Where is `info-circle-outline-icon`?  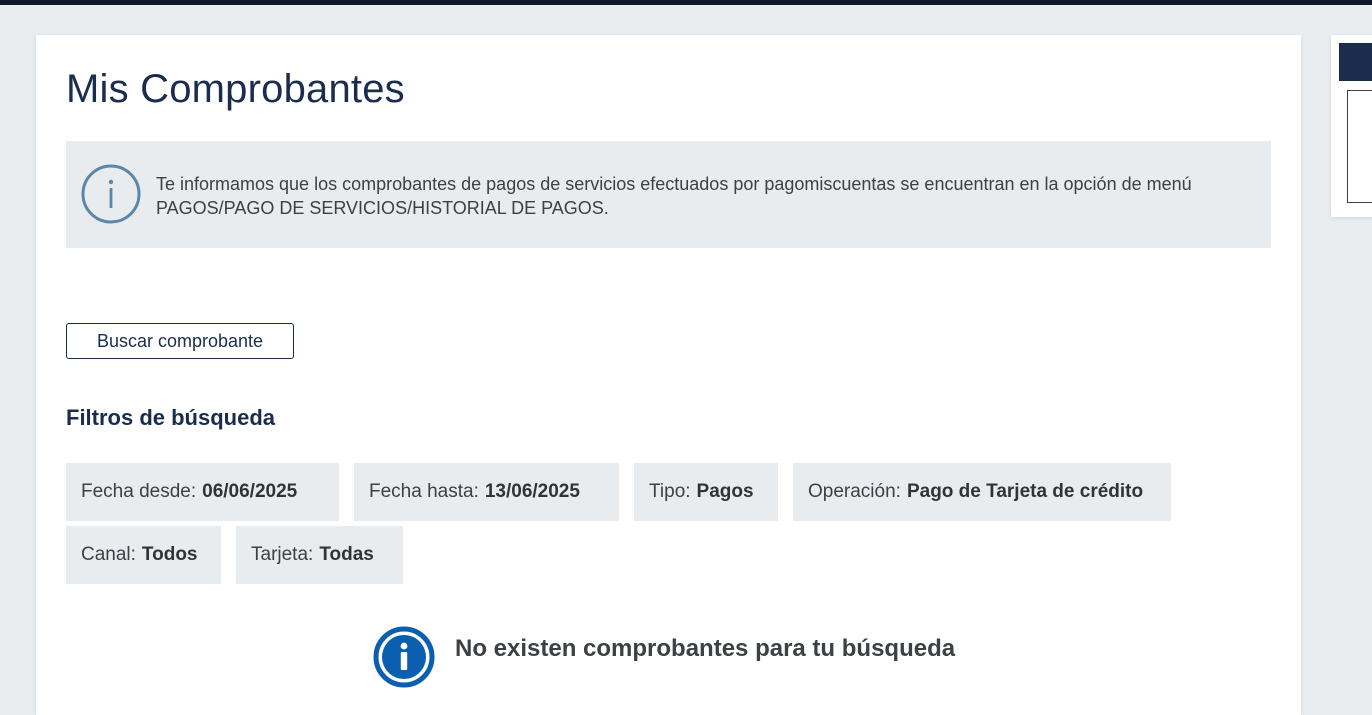 info-circle-outline-icon is located at coordinates (111, 194).